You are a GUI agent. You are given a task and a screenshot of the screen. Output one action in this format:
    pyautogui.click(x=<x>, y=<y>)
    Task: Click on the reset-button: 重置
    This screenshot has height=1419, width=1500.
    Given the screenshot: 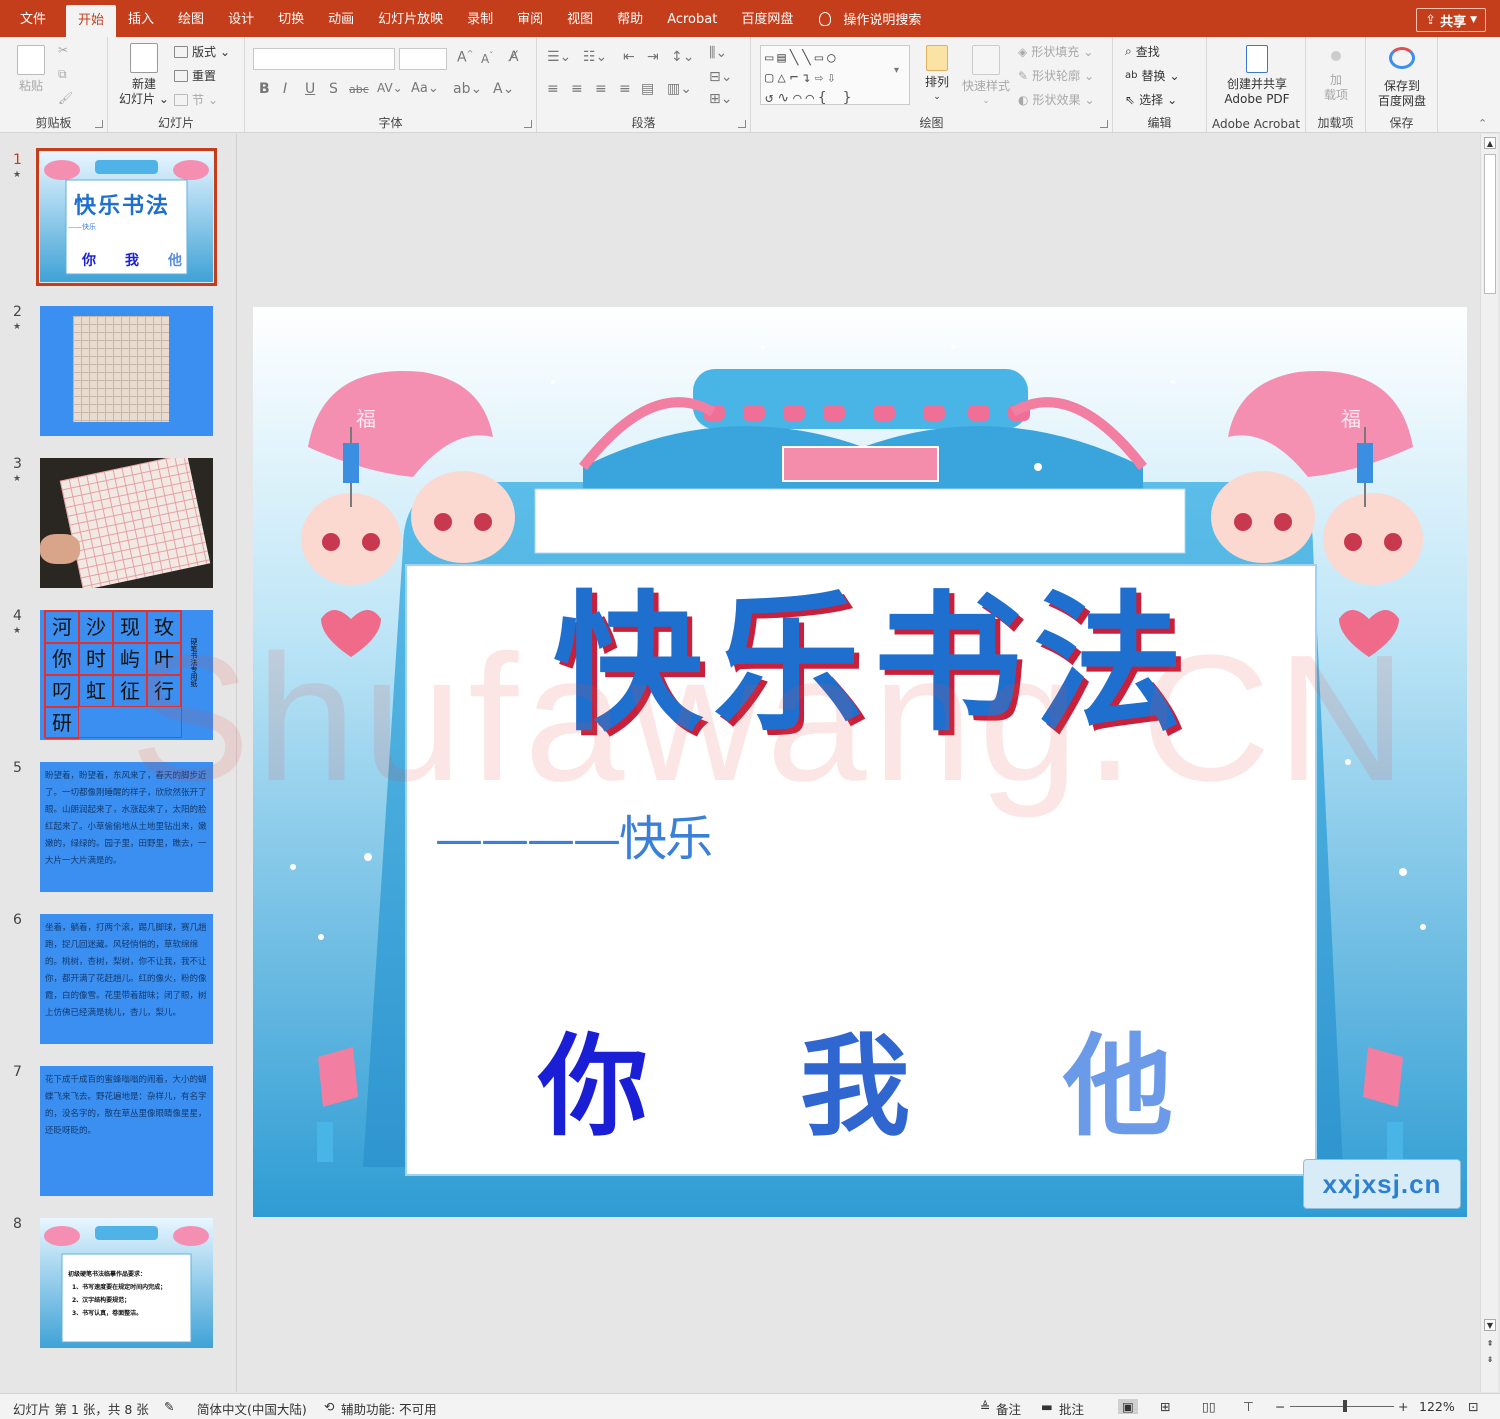 What is the action you would take?
    pyautogui.click(x=195, y=75)
    